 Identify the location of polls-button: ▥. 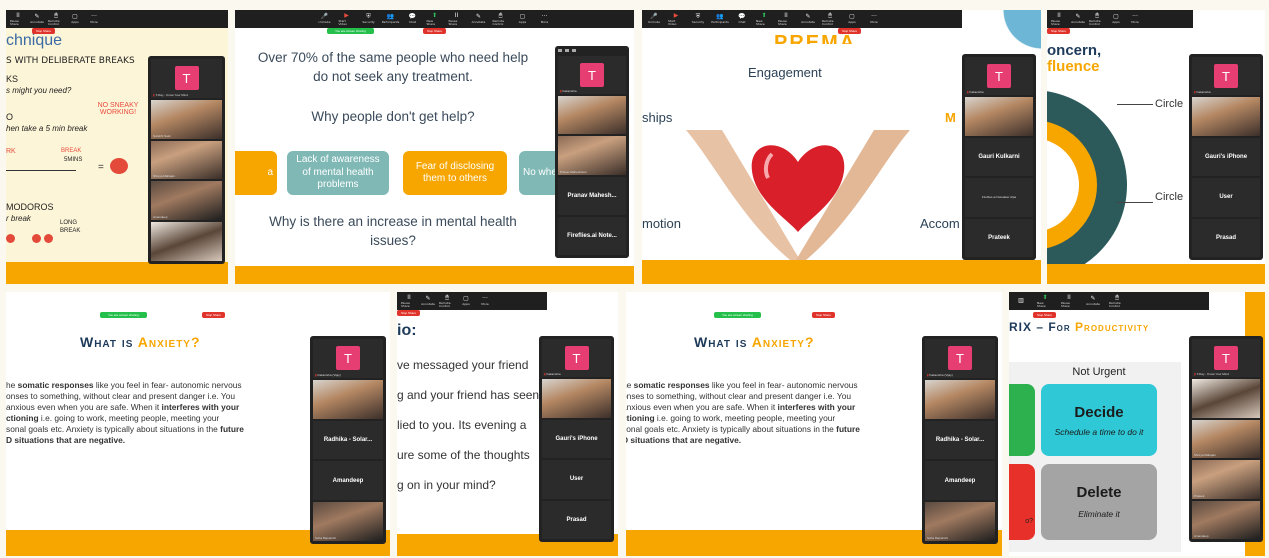
(1021, 301).